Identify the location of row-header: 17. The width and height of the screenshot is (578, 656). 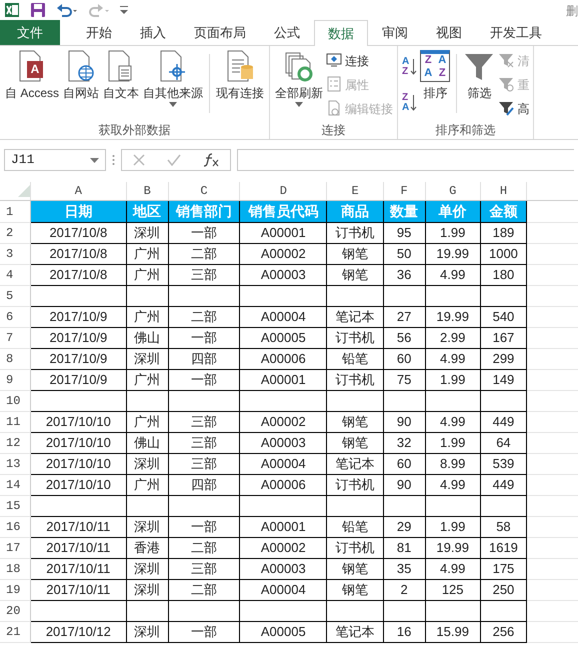
(15, 548).